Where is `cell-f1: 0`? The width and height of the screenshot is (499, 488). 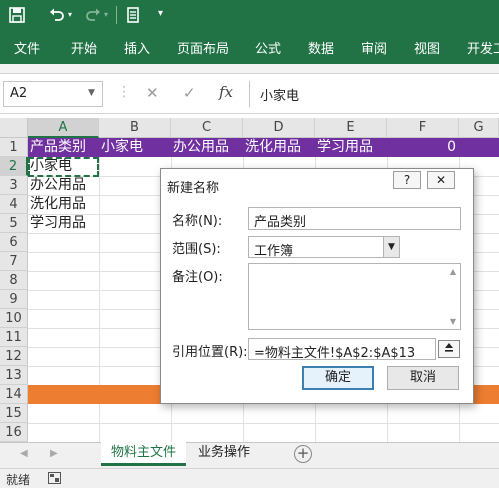 cell-f1: 0 is located at coordinates (423, 147).